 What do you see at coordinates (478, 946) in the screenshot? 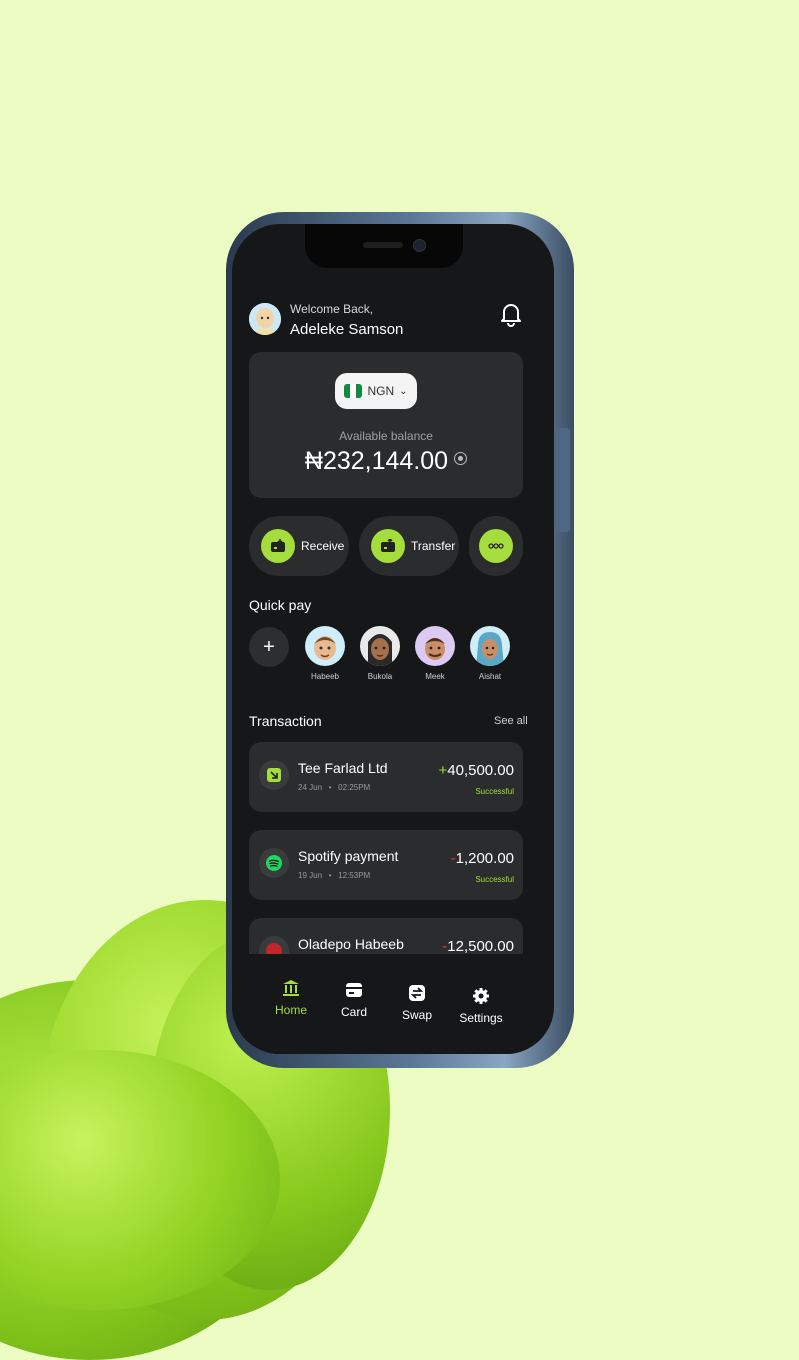
I see `transaction-amount: -12,500.00` at bounding box center [478, 946].